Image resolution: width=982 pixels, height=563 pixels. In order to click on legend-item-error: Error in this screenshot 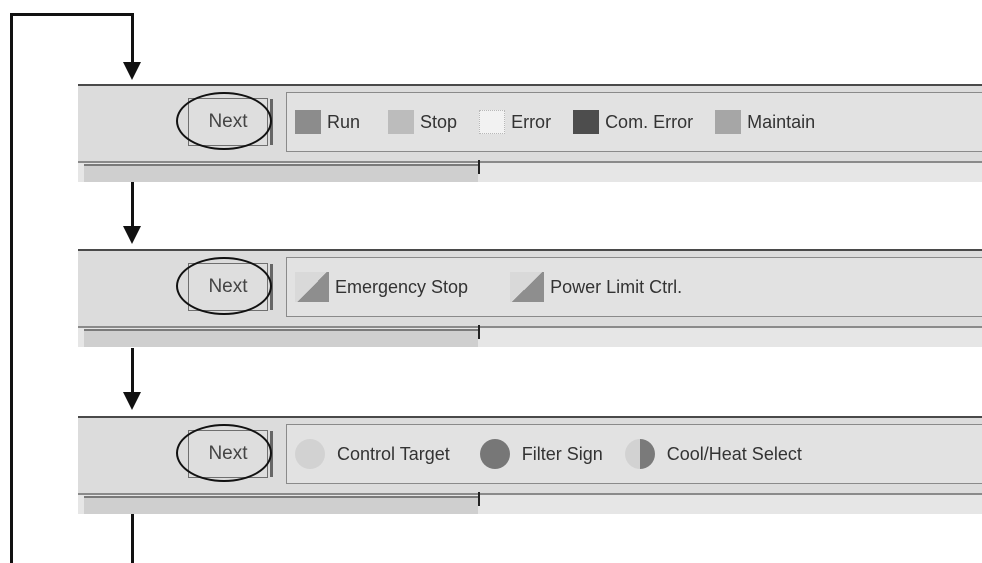, I will do `click(515, 122)`.